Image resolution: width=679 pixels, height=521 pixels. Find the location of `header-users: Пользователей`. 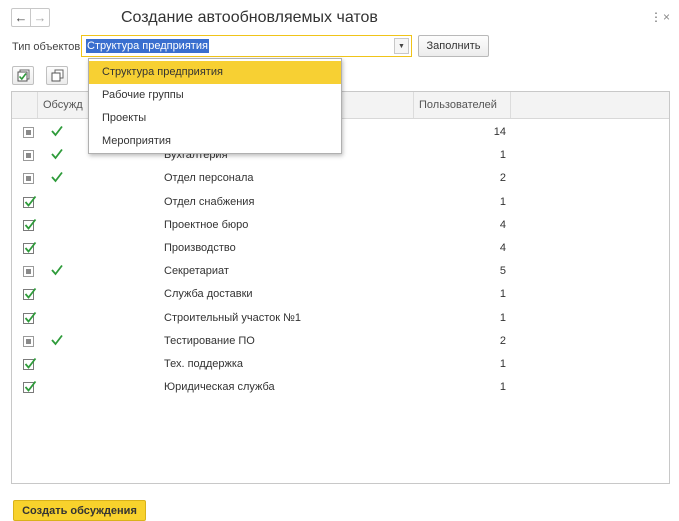

header-users: Пользователей is located at coordinates (462, 105).